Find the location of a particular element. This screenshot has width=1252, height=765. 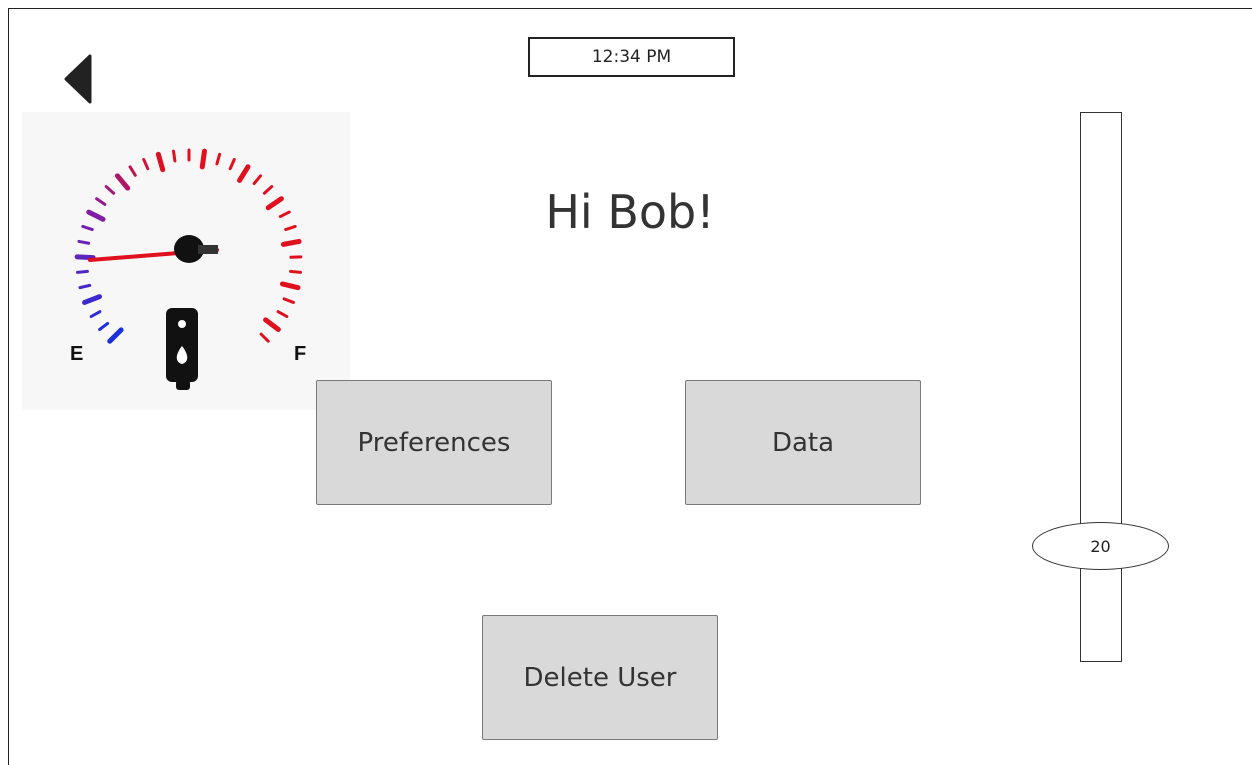

fuel-canister-icon is located at coordinates (182, 349).